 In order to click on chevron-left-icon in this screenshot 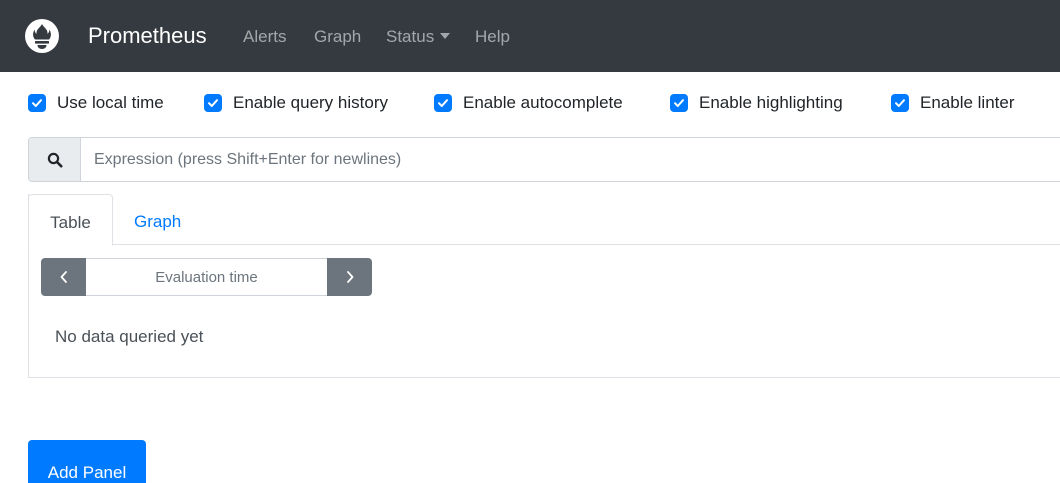, I will do `click(63, 277)`.